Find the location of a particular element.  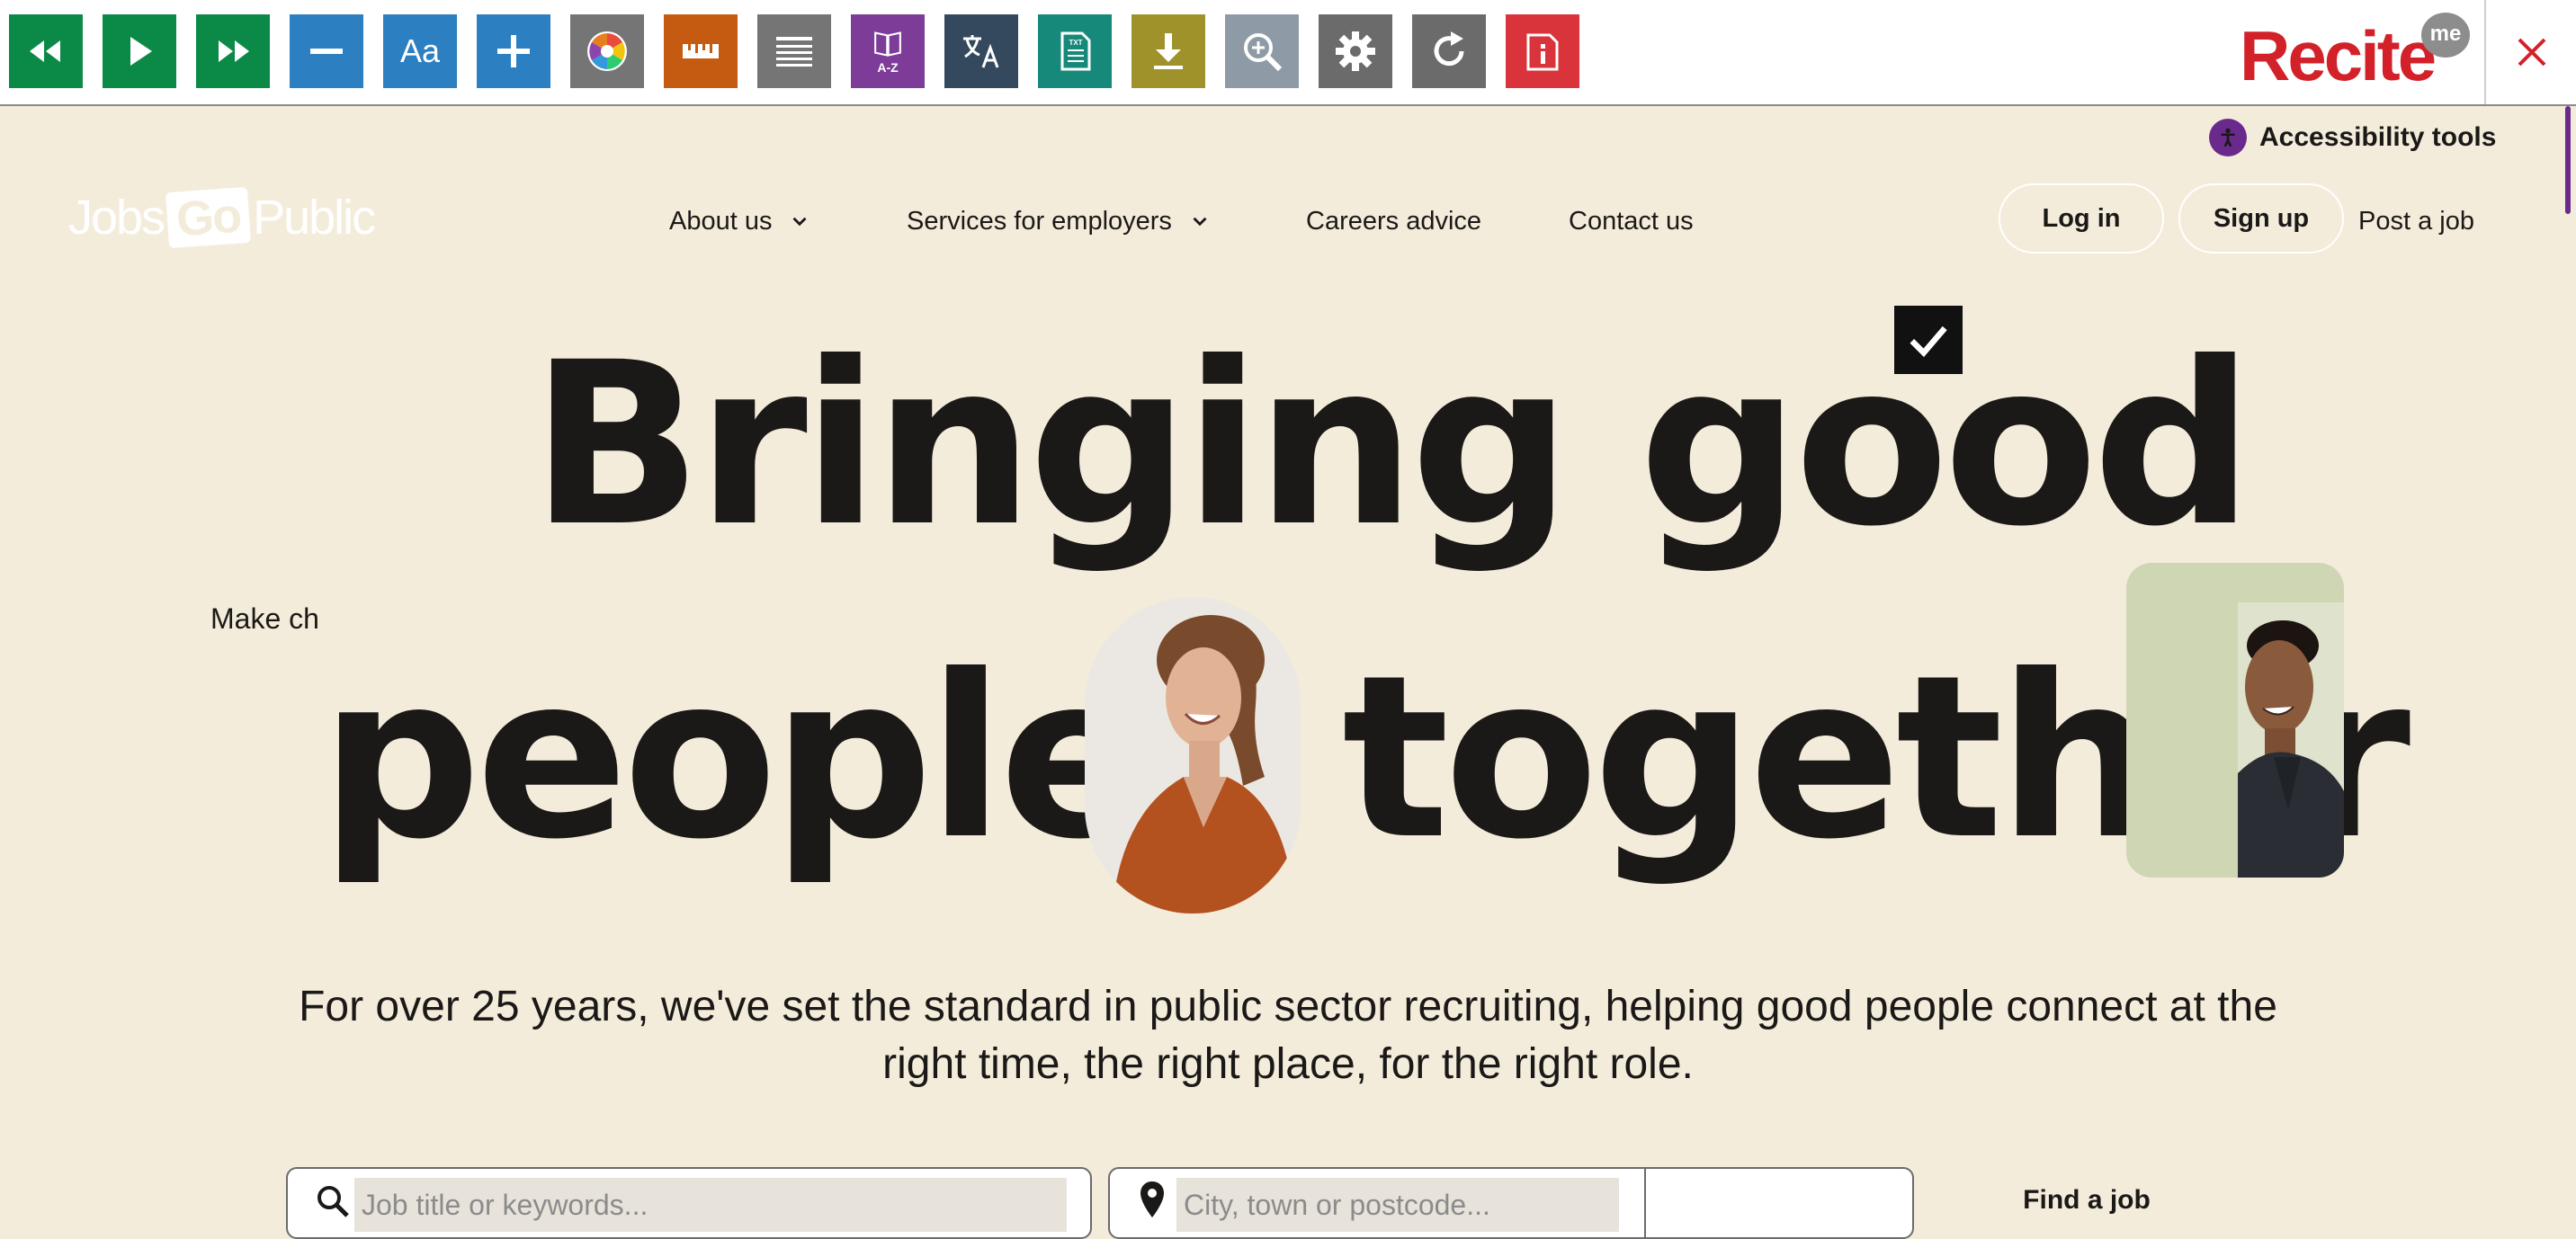

text-mode-button is located at coordinates (794, 51).